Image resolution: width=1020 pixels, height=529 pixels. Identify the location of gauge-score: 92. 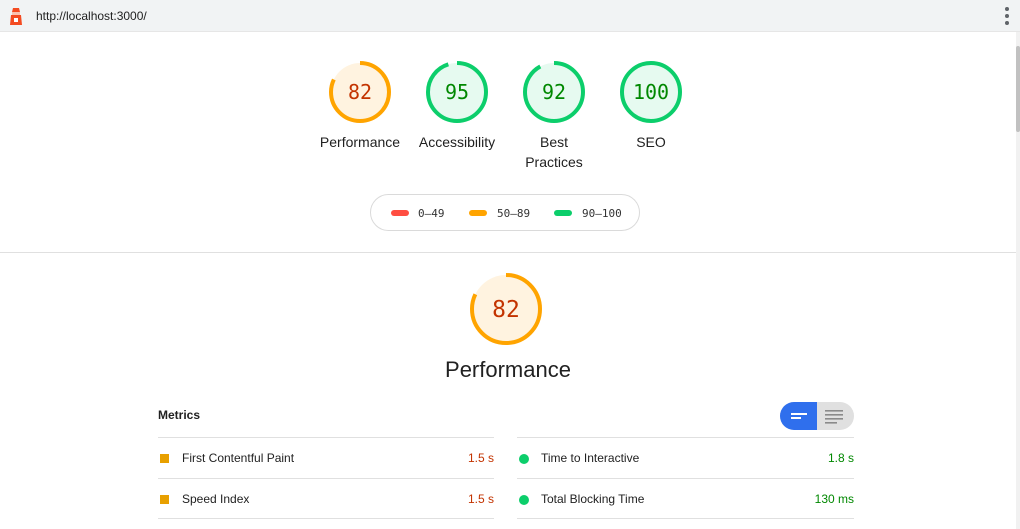
(554, 92).